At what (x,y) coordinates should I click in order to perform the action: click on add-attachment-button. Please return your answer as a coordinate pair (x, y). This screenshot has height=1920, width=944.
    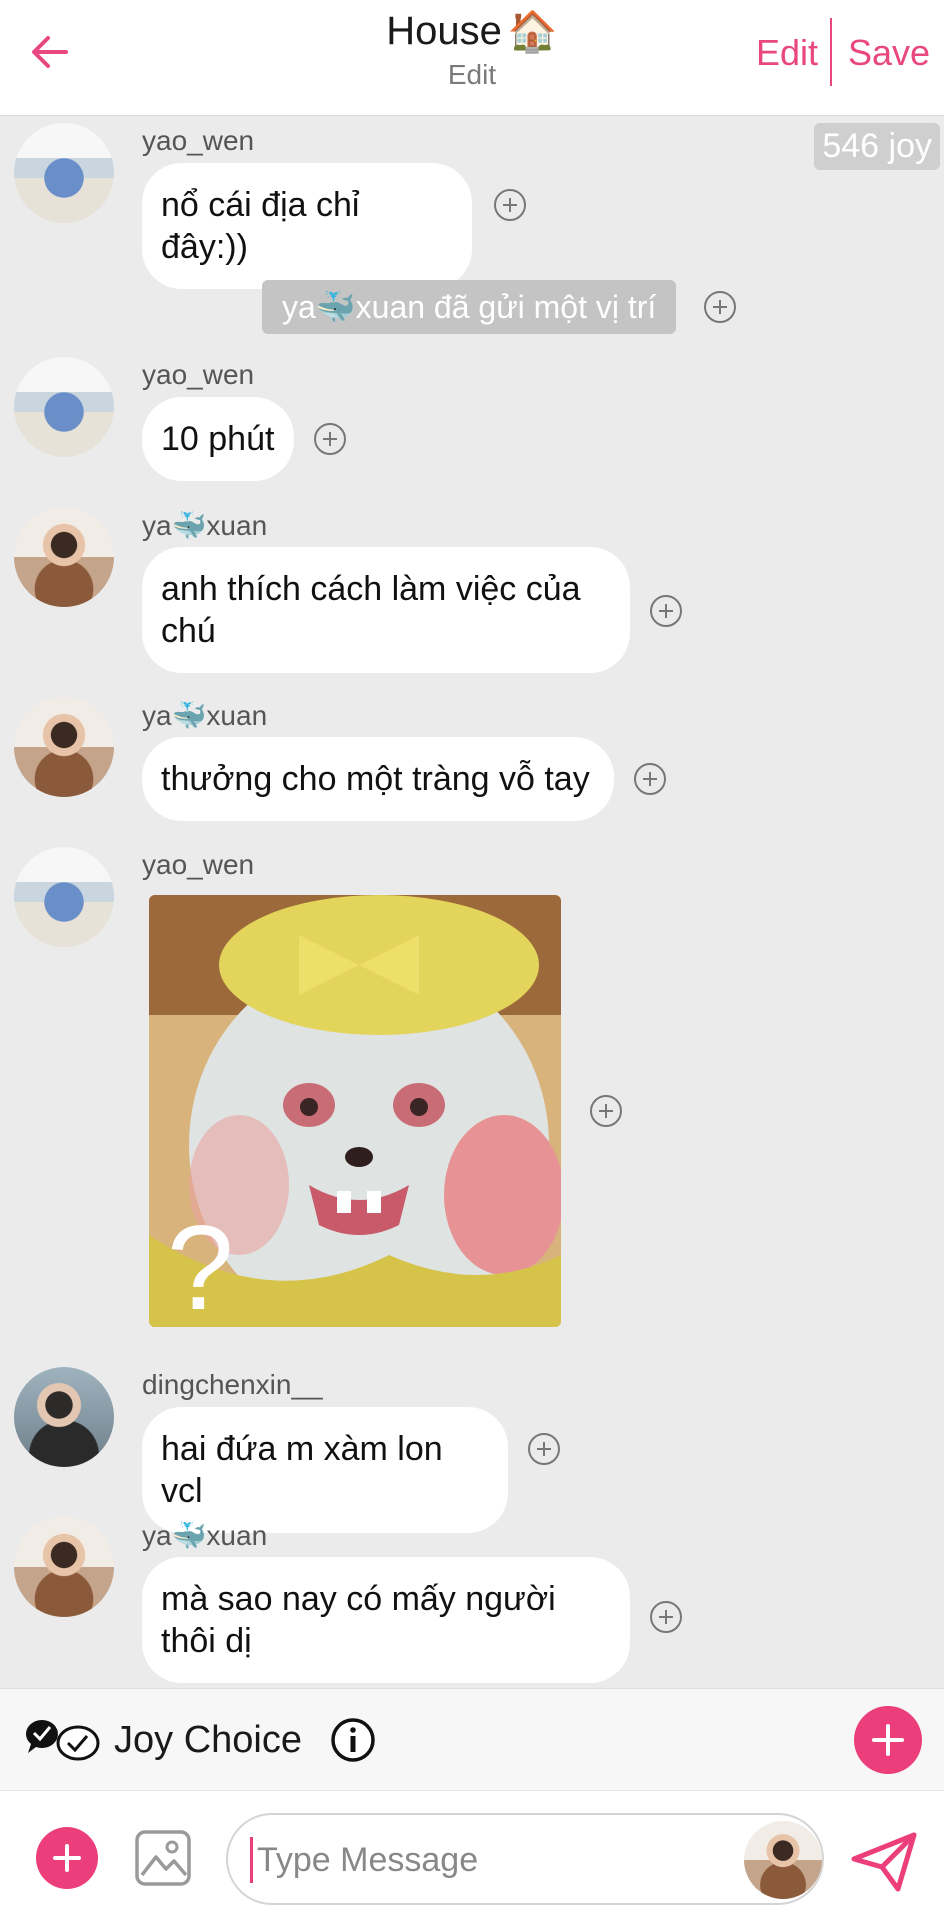
    Looking at the image, I should click on (67, 1858).